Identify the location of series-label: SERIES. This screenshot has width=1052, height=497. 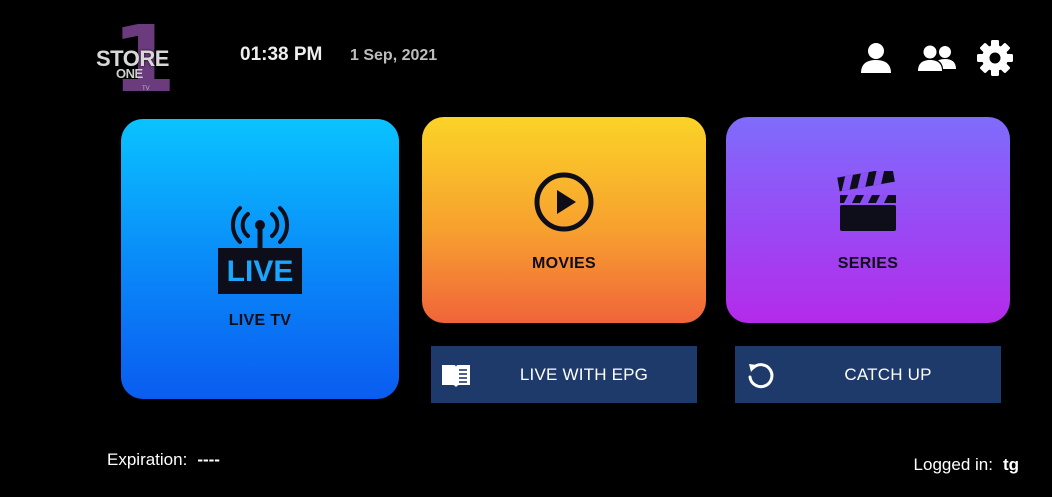
(868, 263).